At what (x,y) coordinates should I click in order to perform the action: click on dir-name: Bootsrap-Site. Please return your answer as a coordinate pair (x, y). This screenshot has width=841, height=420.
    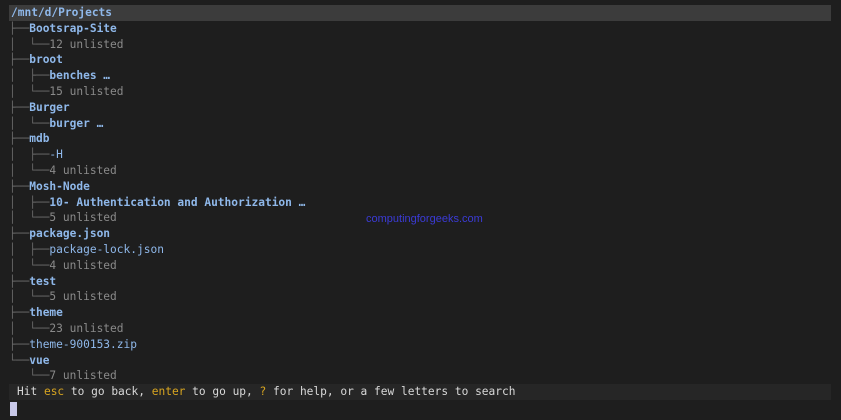
    Looking at the image, I should click on (73, 28).